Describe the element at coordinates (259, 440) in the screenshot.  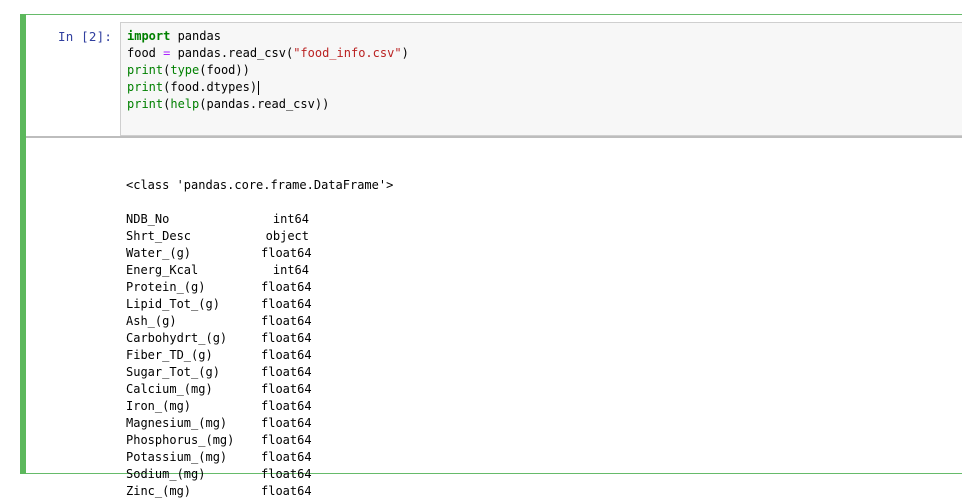
I see `dtype-row: Phosphorus_(mg) float64` at that location.